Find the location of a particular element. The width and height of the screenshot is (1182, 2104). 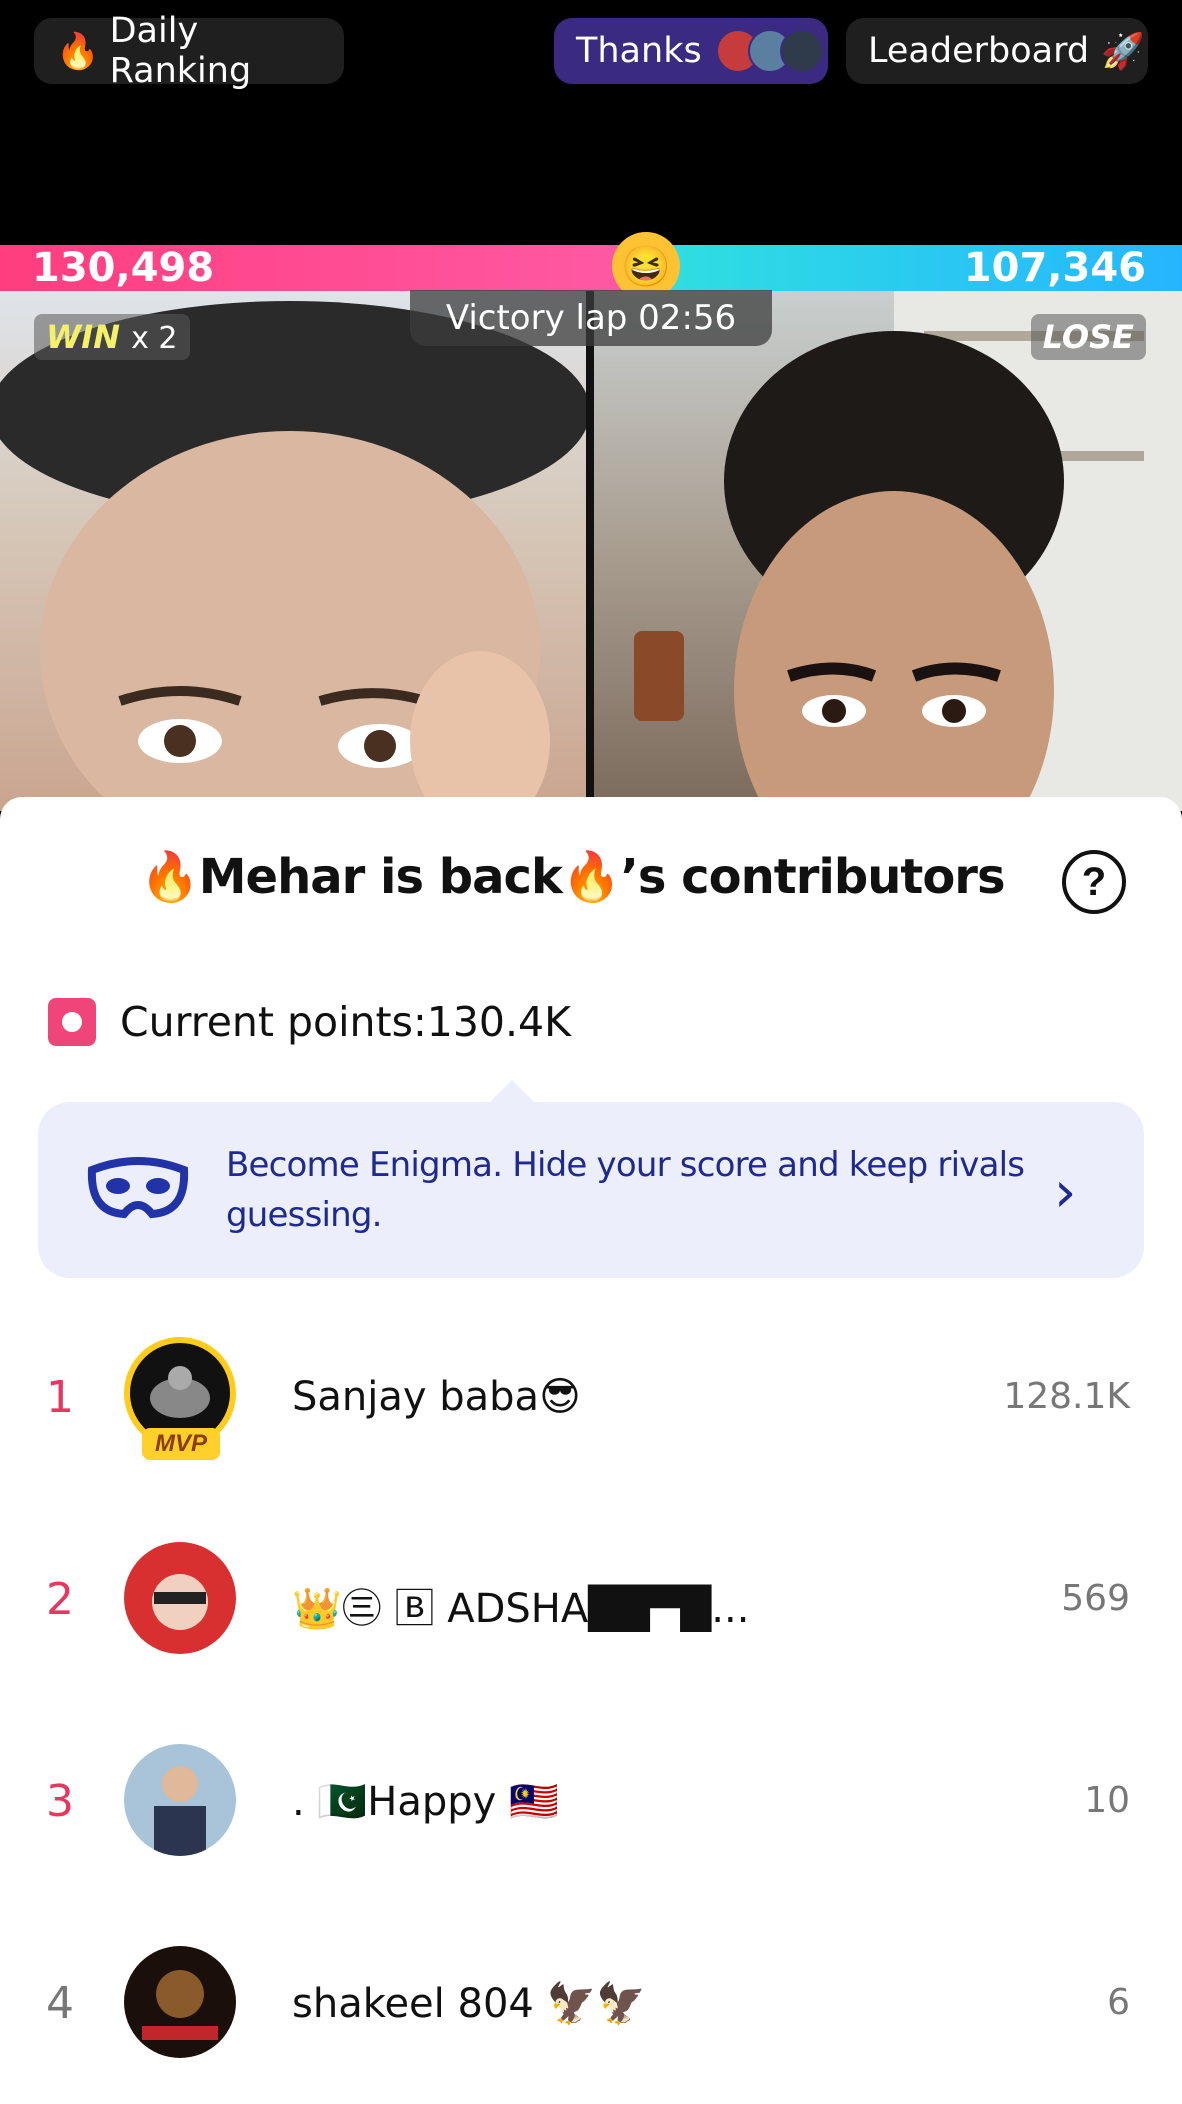

flame-icon: 🔥 is located at coordinates (78, 51).